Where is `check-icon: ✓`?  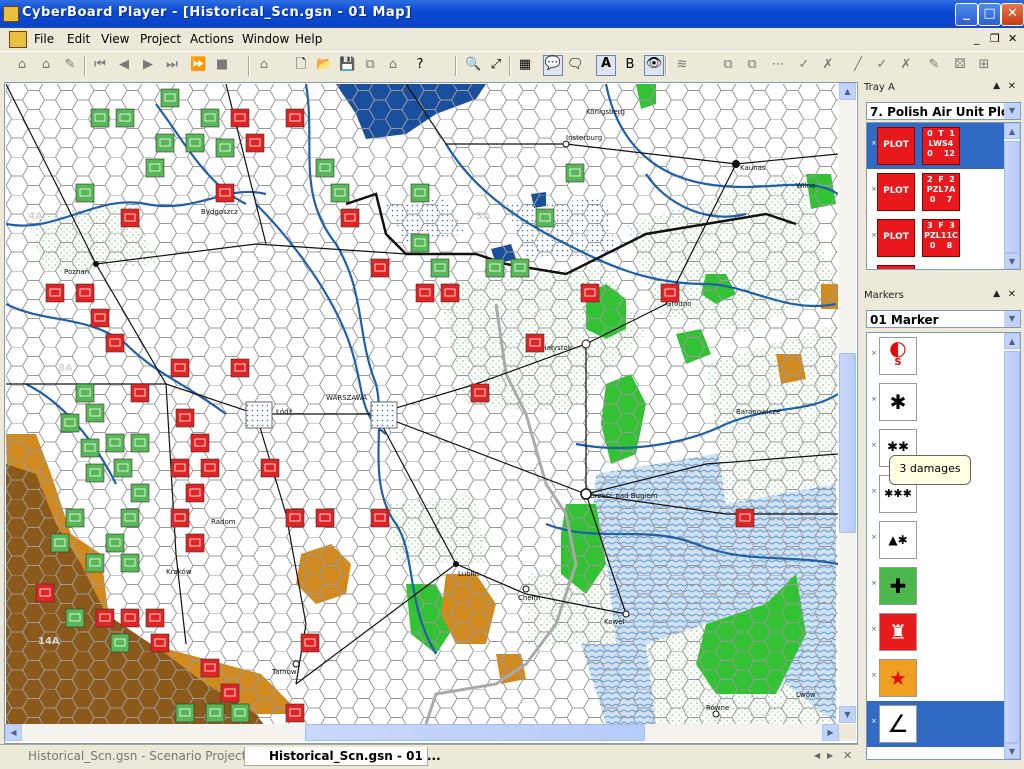
check-icon: ✓ is located at coordinates (804, 65).